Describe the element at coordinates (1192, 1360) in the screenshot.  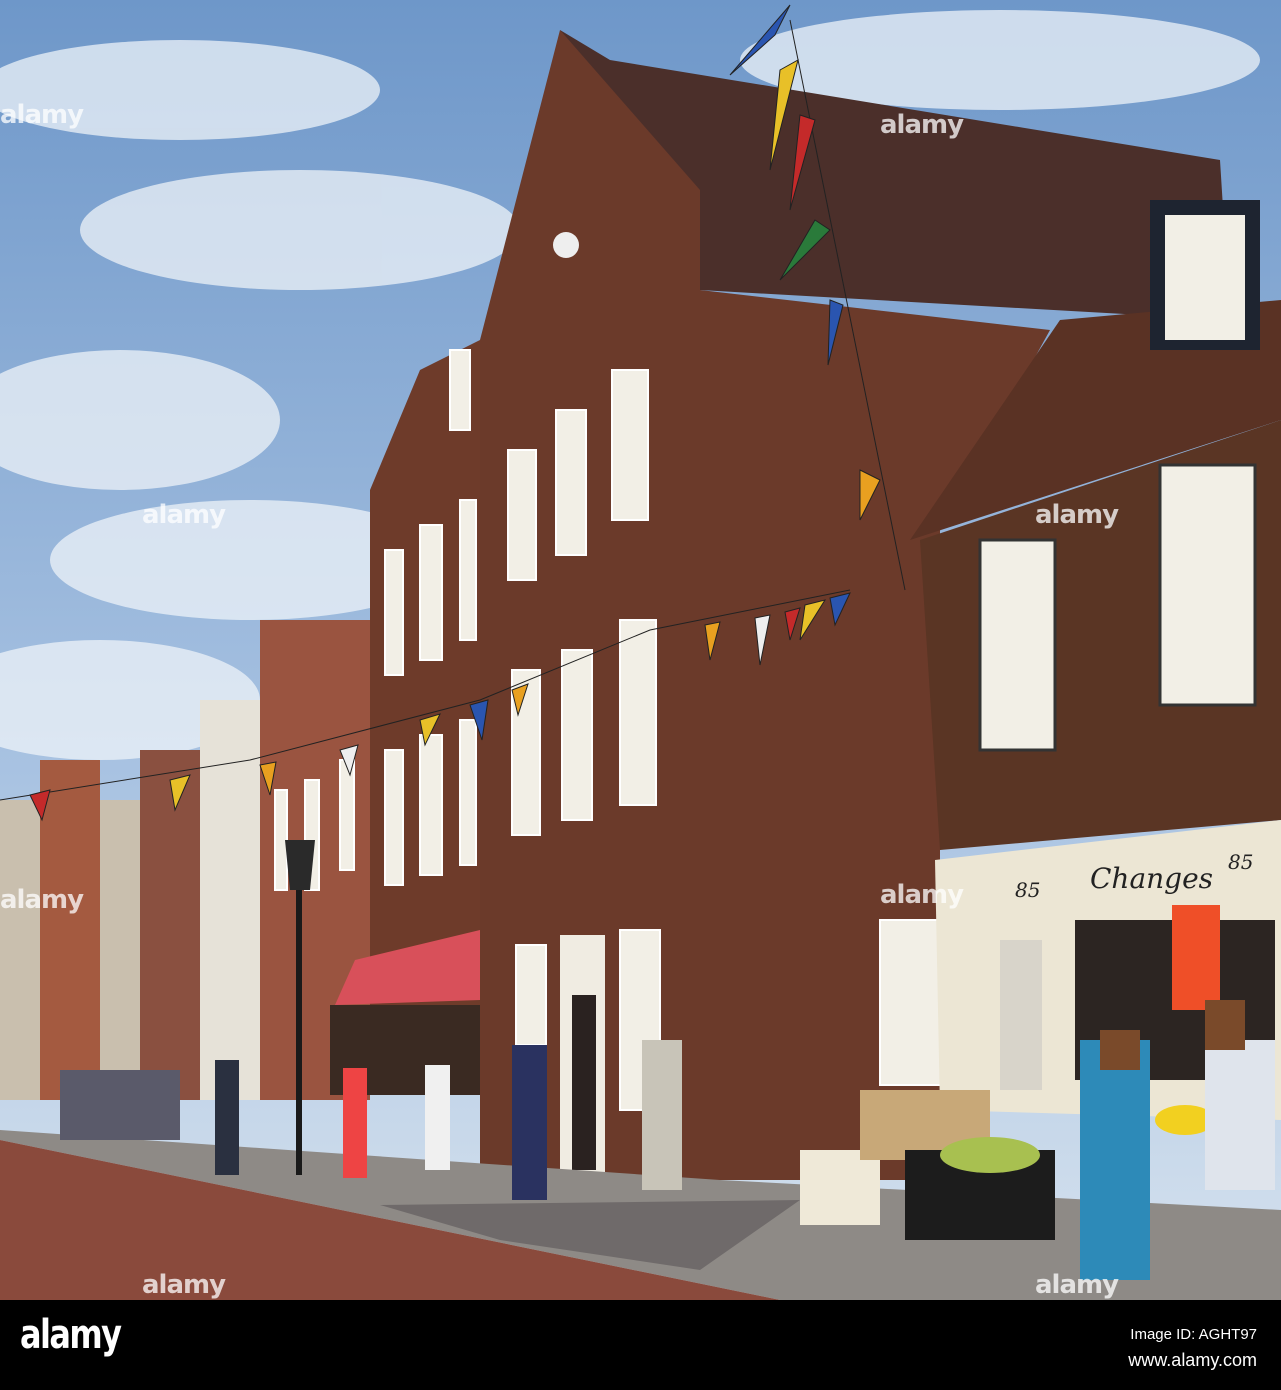
I see `site-url: www.alamy.com` at that location.